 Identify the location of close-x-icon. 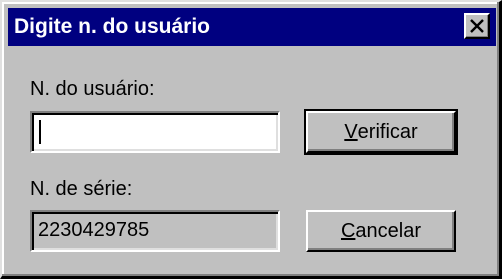
(477, 26).